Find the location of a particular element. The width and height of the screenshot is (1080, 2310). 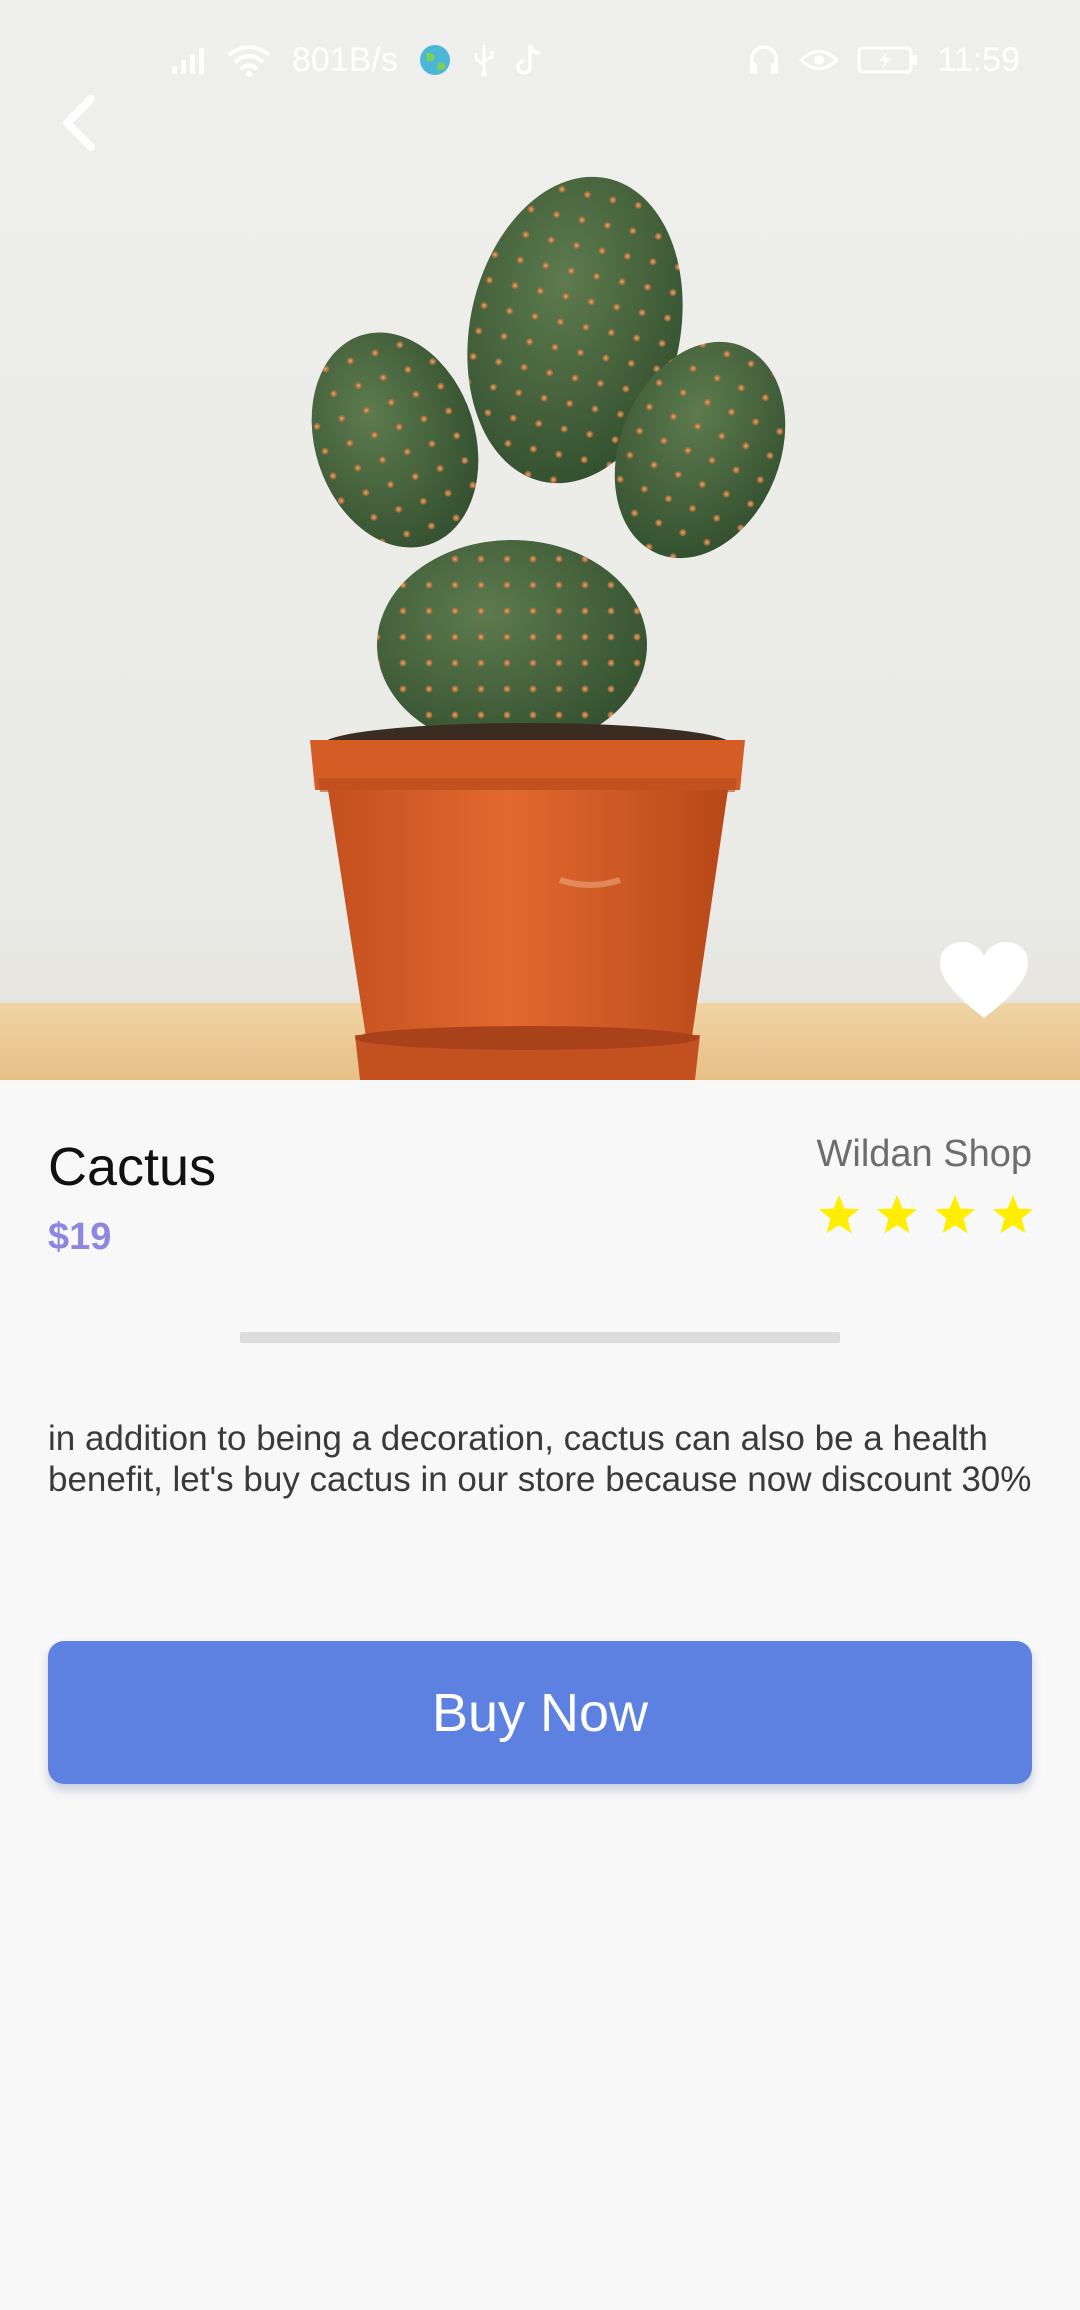

product-name: Cactus is located at coordinates (132, 1167).